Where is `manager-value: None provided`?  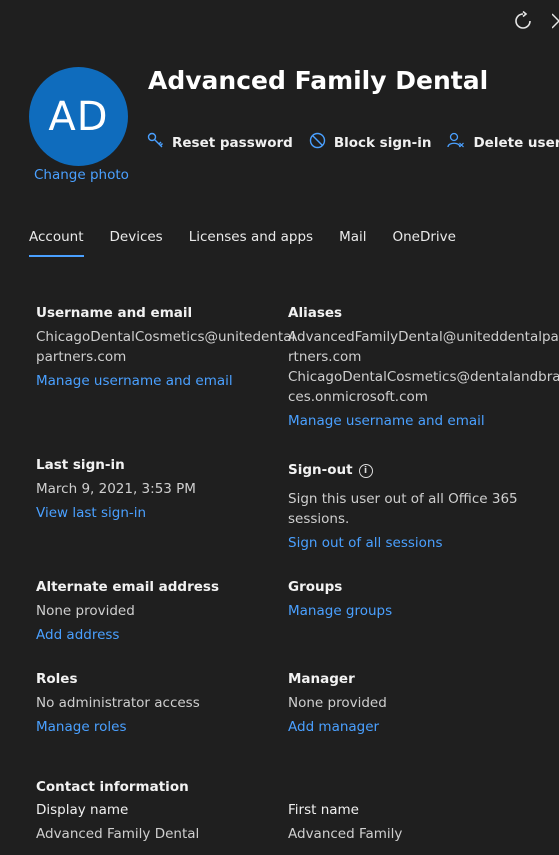
manager-value: None provided is located at coordinates (337, 703).